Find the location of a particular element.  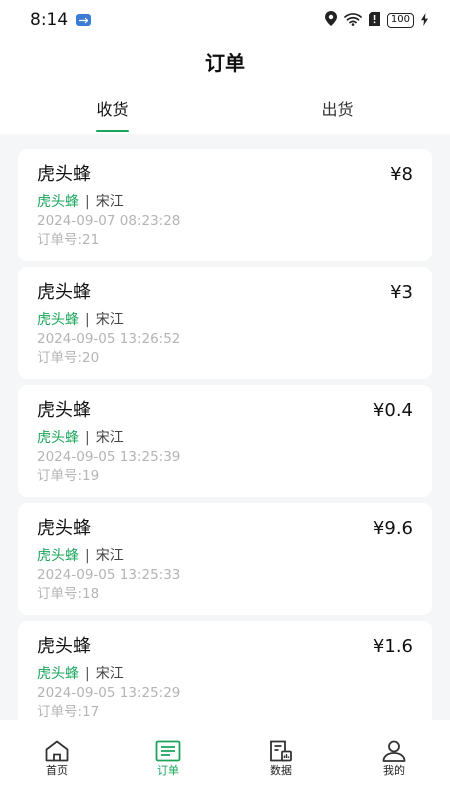

battery-indicator: 100 is located at coordinates (400, 20).